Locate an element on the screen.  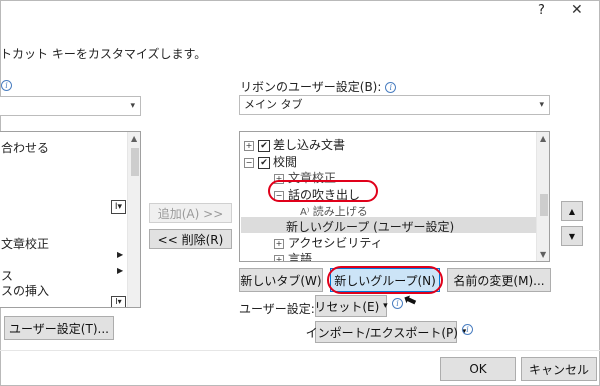
ribbon-tabs-combo: メイン タブ ▾ is located at coordinates (394, 105).